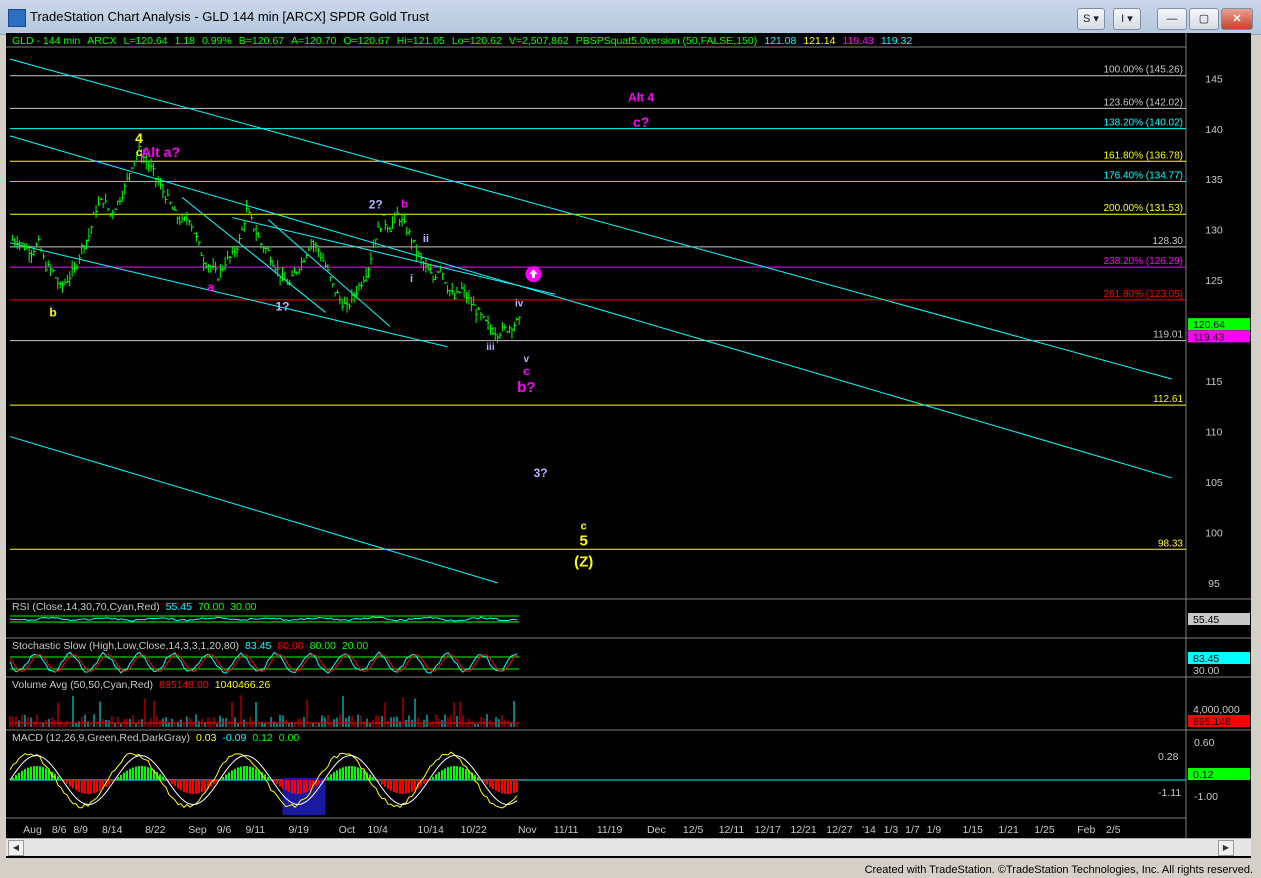 This screenshot has width=1261, height=878. I want to click on x-tick-label: 12/21, so click(803, 830).